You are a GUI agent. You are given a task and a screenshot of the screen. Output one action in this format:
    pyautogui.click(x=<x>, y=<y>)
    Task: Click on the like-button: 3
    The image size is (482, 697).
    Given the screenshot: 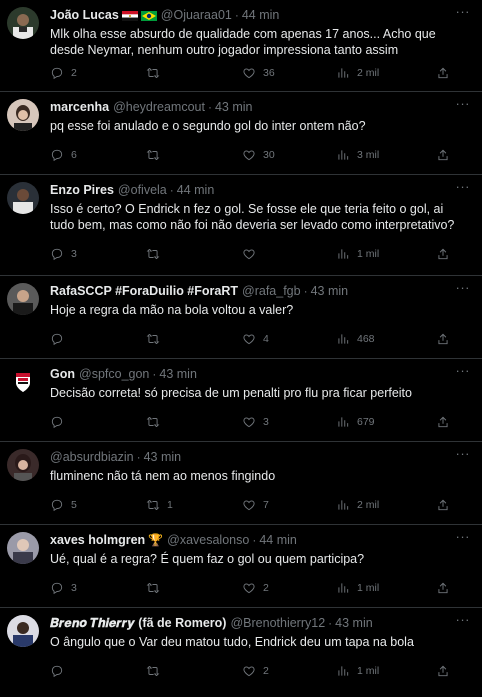 What is the action you would take?
    pyautogui.click(x=255, y=422)
    